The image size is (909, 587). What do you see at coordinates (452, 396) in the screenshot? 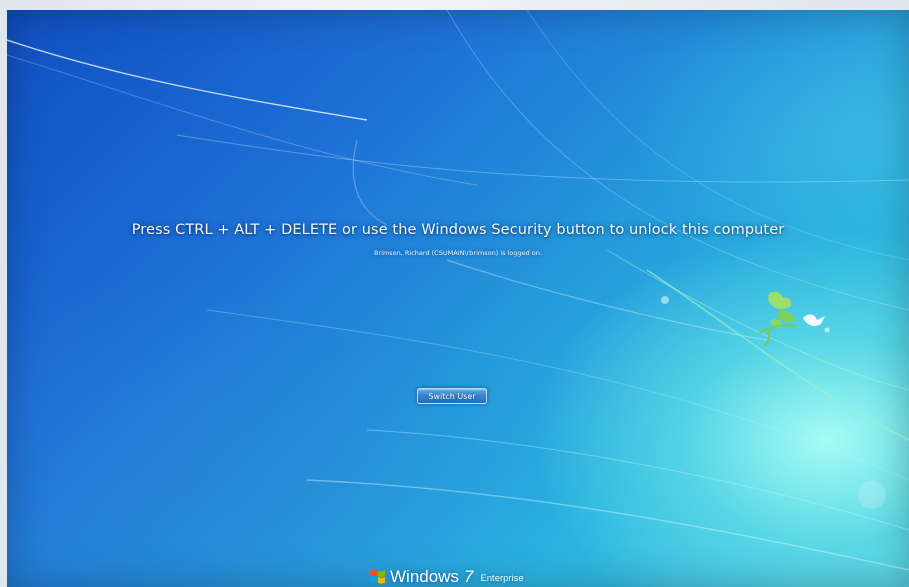
I see `switch-user-button: Switch User` at bounding box center [452, 396].